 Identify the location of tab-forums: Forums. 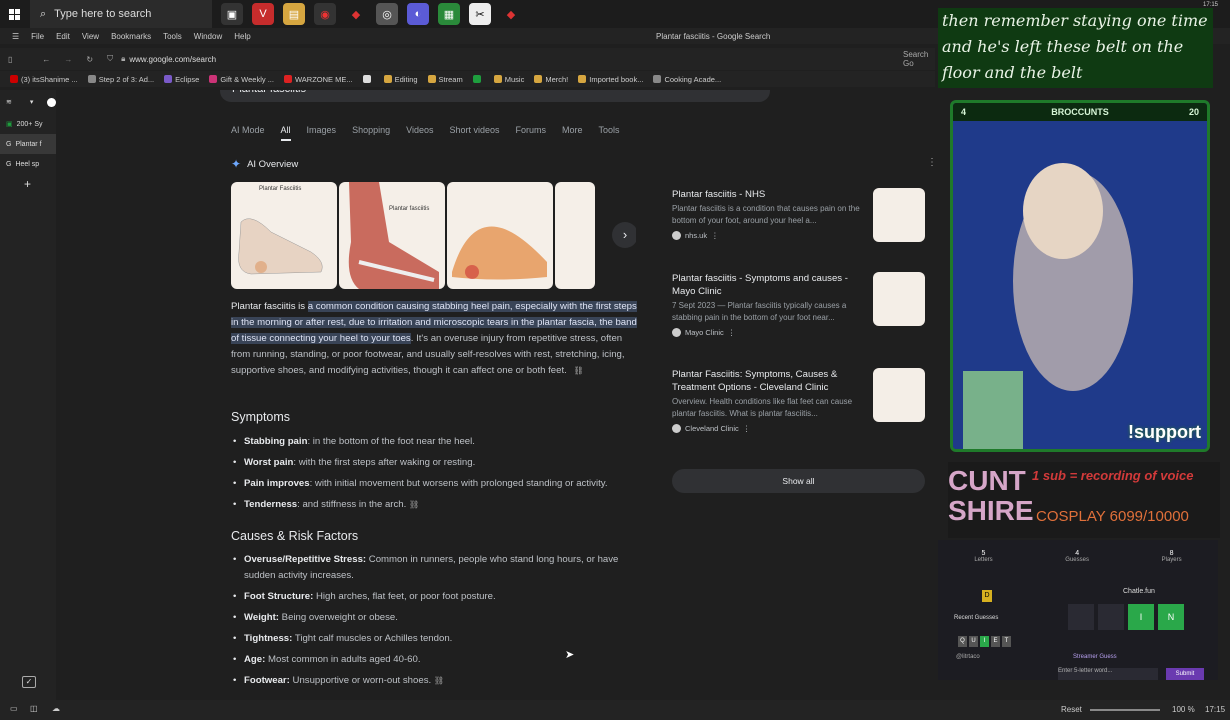
(531, 133).